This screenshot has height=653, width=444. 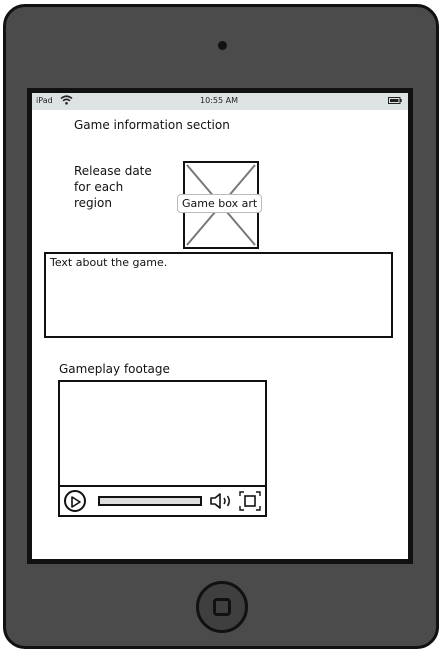 What do you see at coordinates (109, 262) in the screenshot?
I see `about-game-text: Text about the game.` at bounding box center [109, 262].